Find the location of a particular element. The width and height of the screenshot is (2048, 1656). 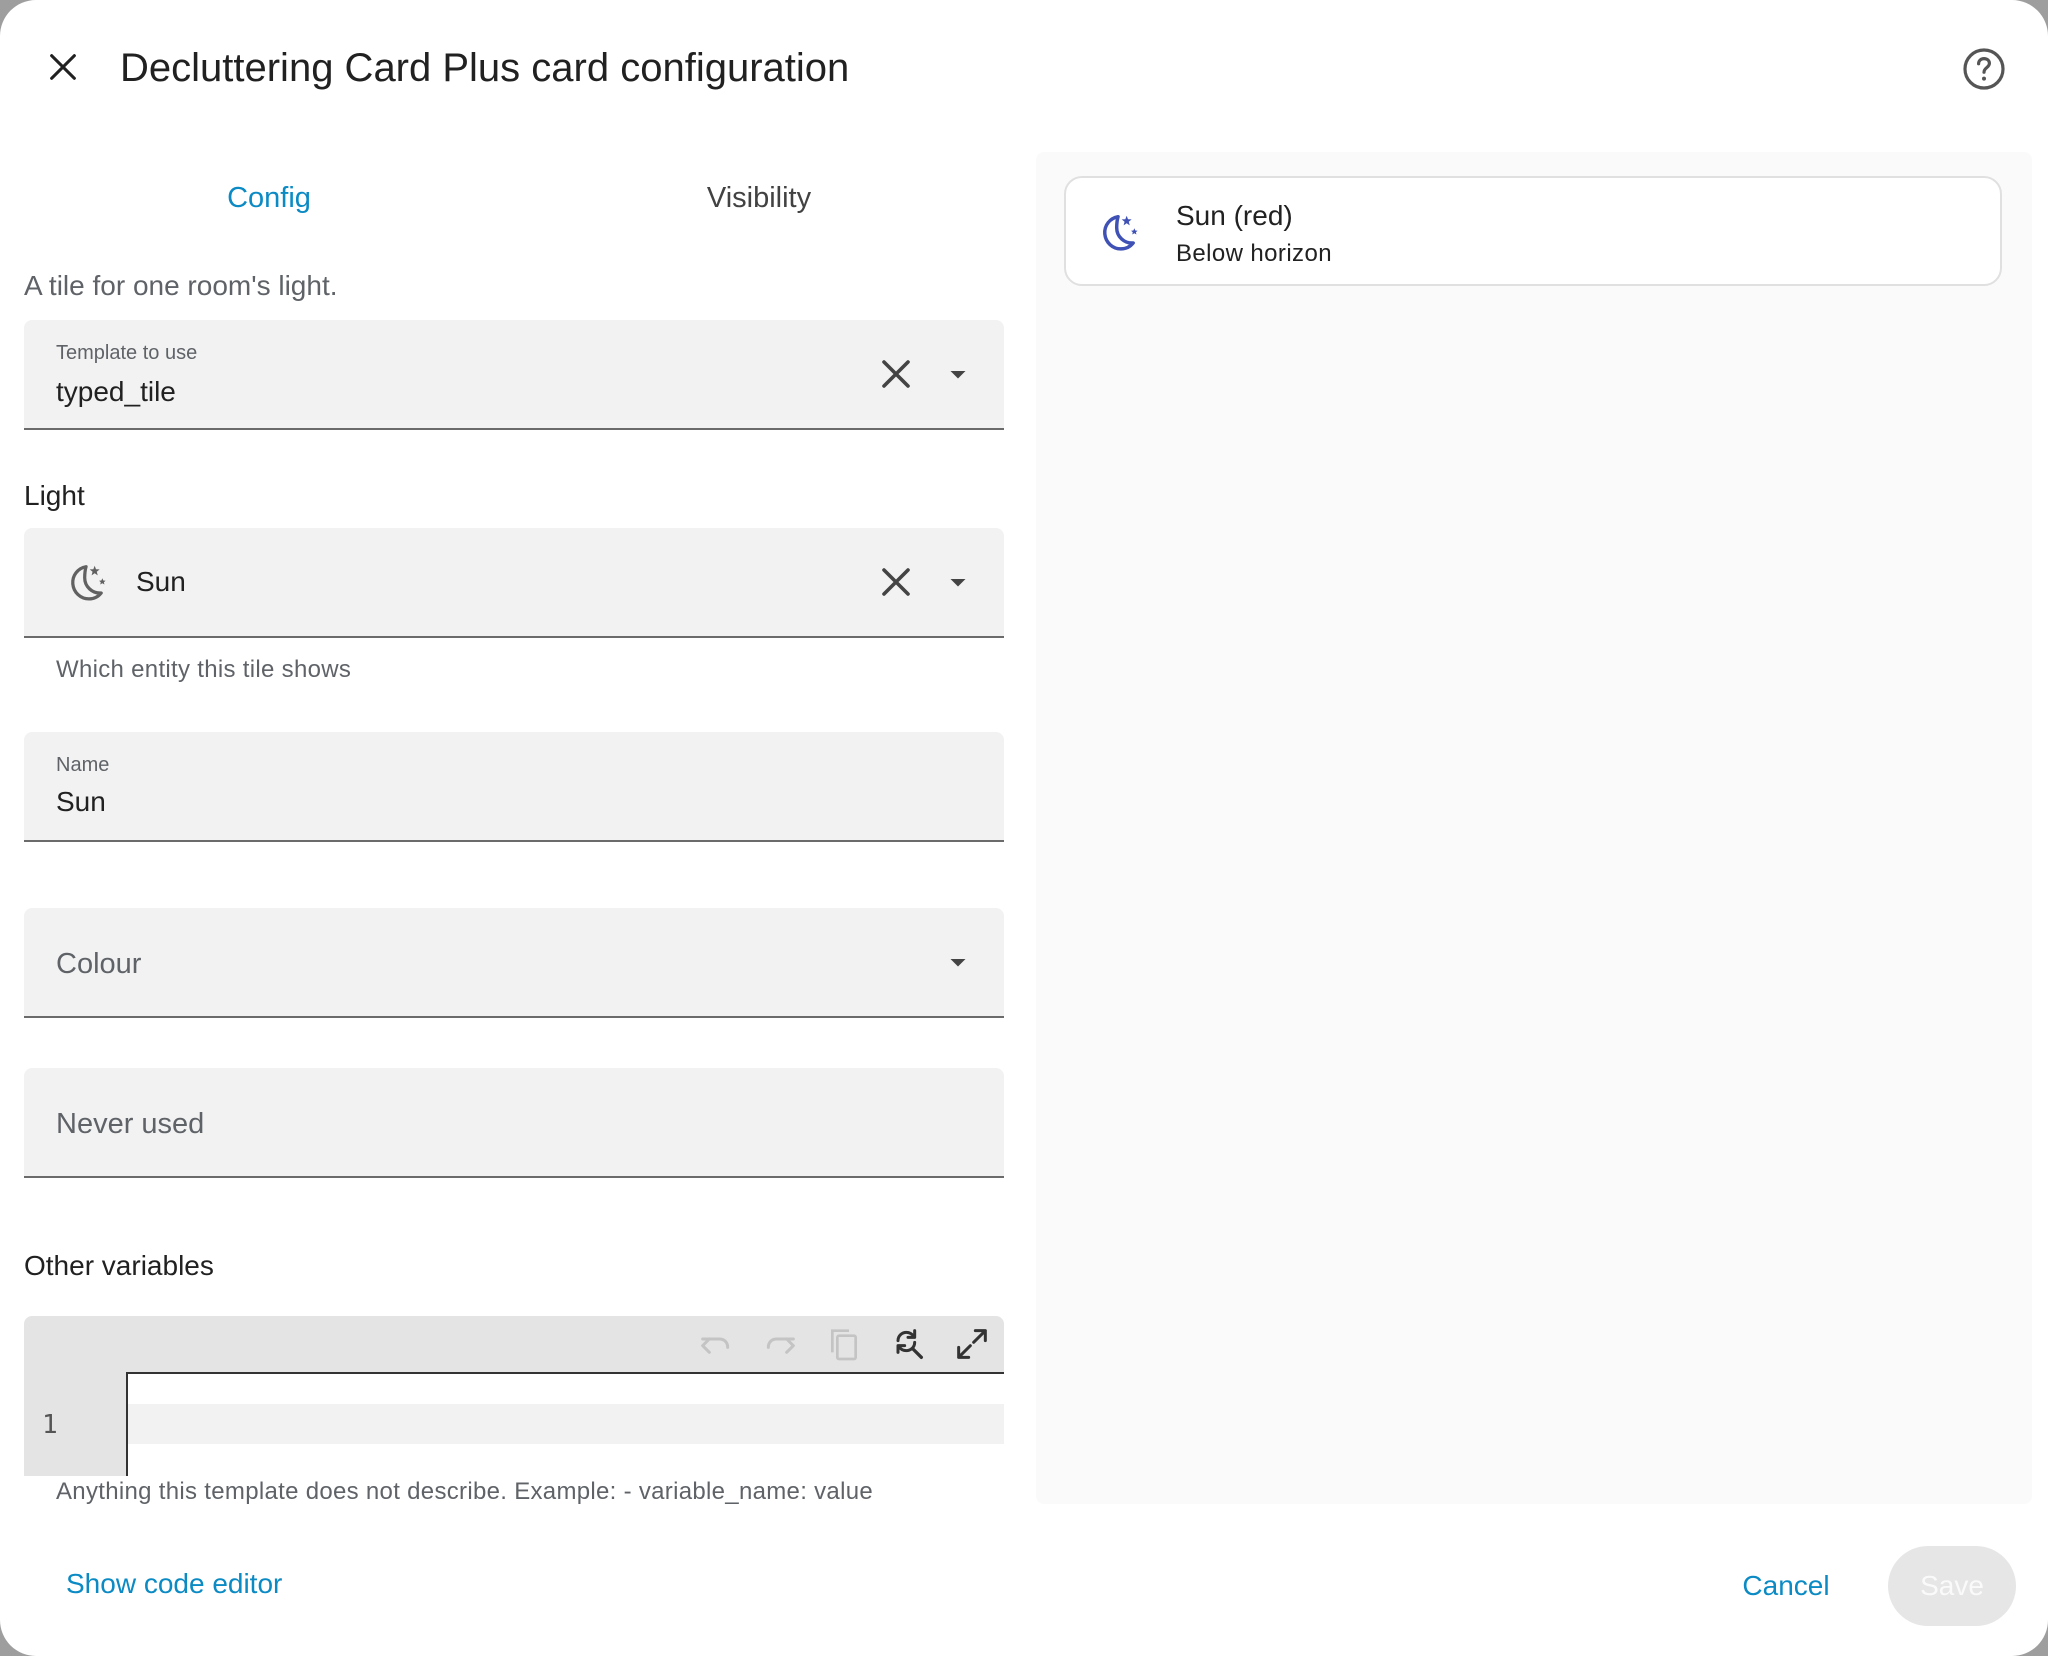

light-entity-picker: Sun is located at coordinates (514, 583).